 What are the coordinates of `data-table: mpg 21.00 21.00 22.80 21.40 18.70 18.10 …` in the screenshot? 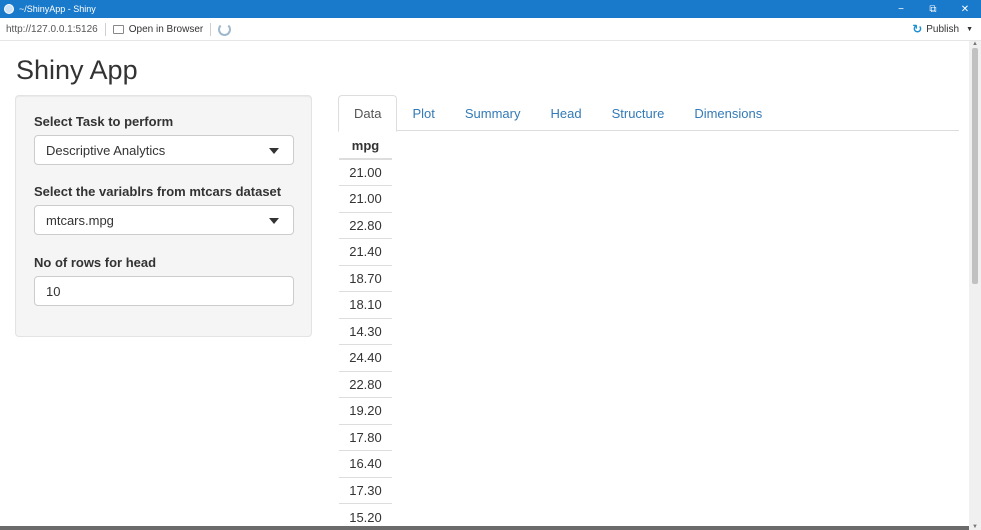 It's located at (365, 331).